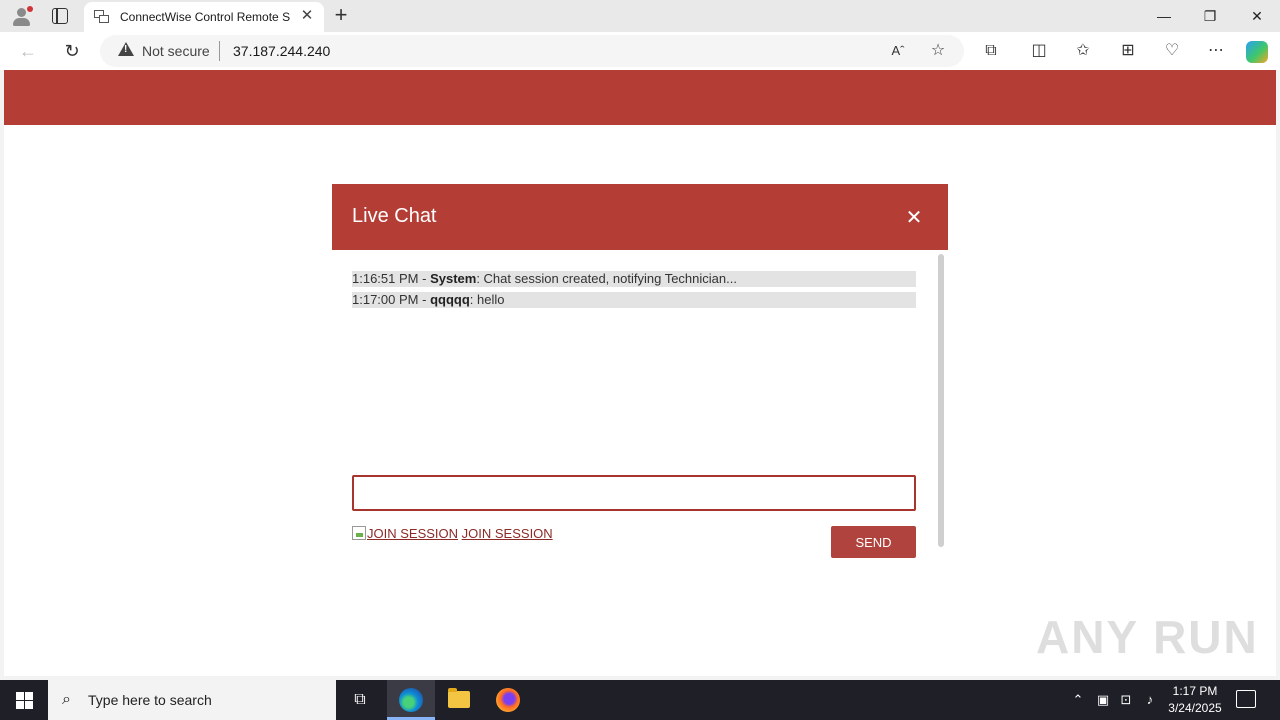  I want to click on copilot-icon, so click(1257, 52).